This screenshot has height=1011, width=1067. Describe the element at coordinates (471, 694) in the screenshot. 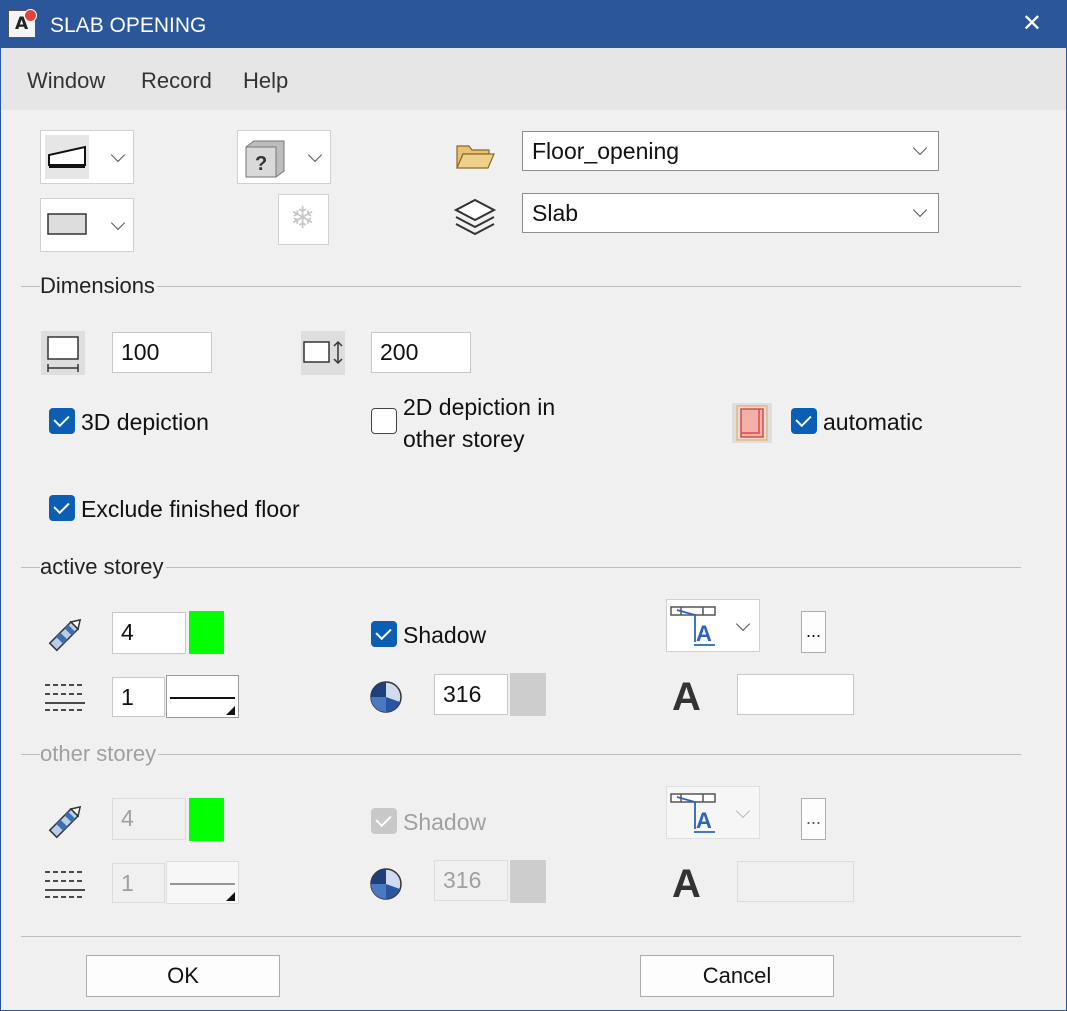

I see `active-pattern-input: 316` at that location.